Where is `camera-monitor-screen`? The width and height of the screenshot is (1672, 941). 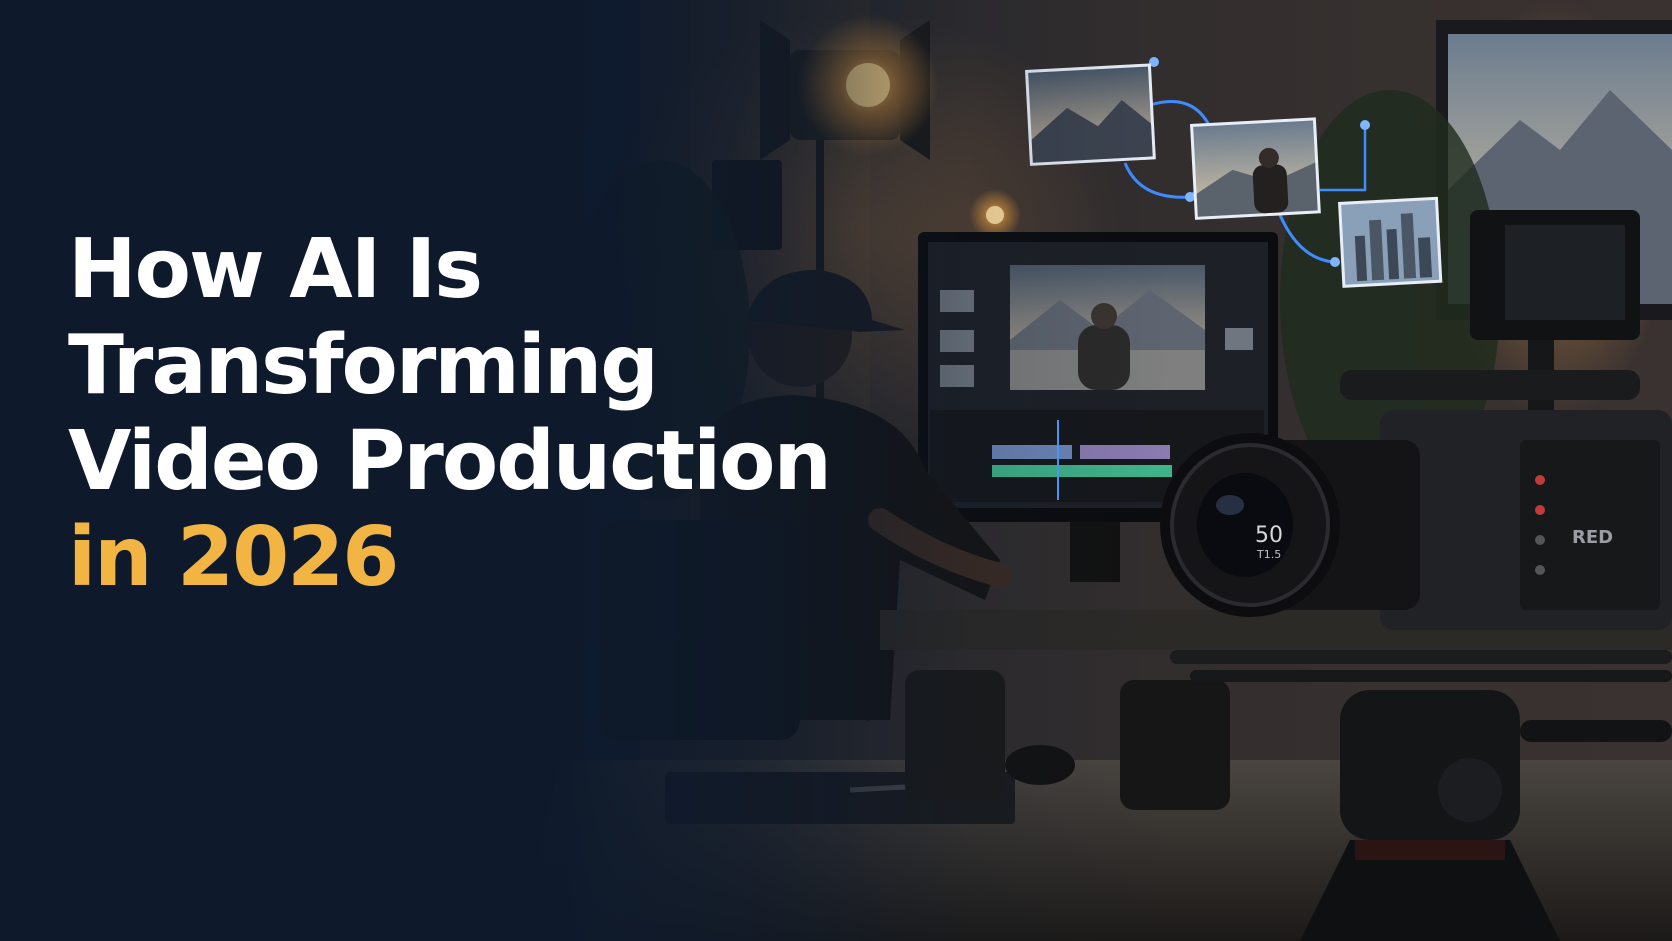
camera-monitor-screen is located at coordinates (1565, 272).